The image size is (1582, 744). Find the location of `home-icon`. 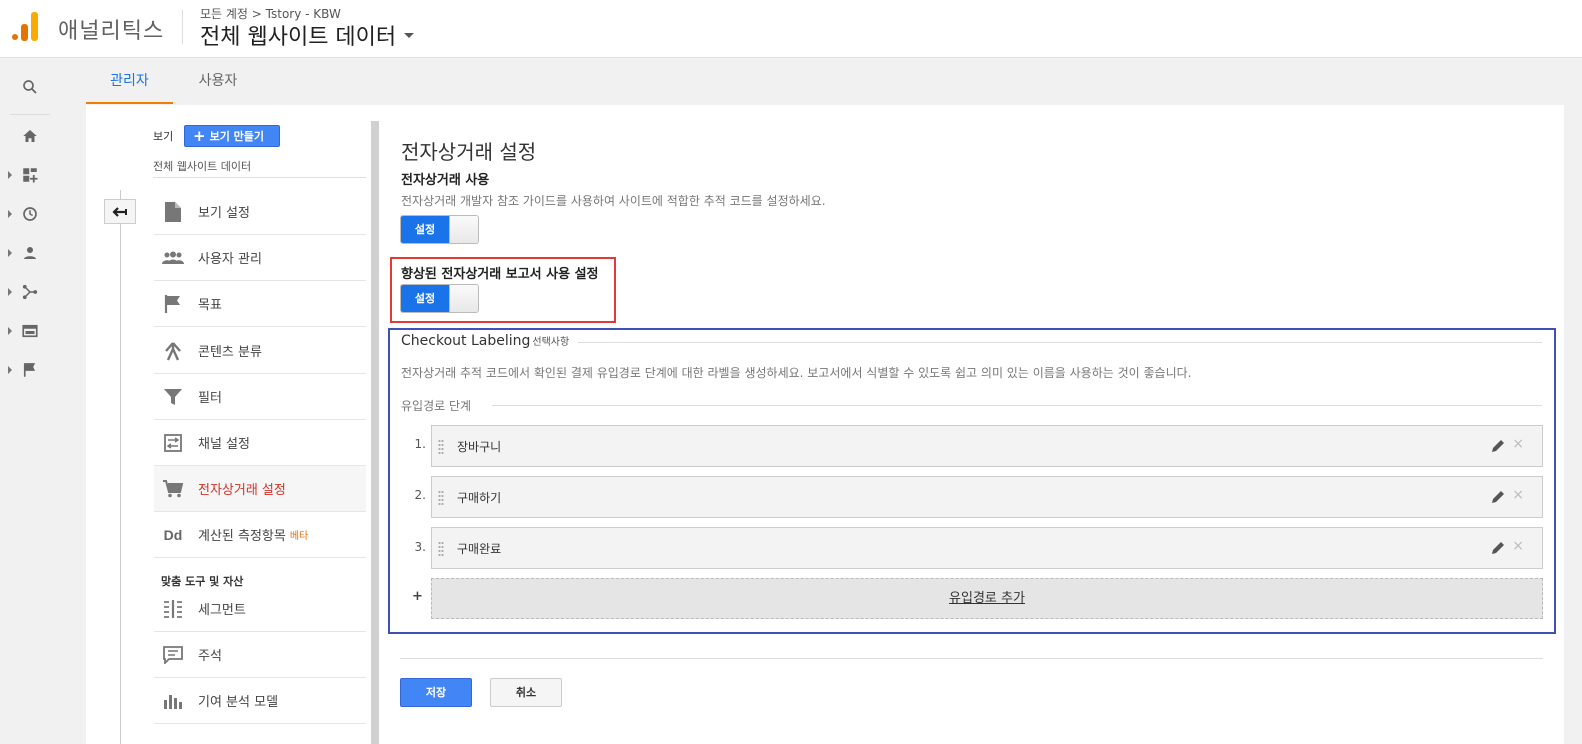

home-icon is located at coordinates (30, 136).